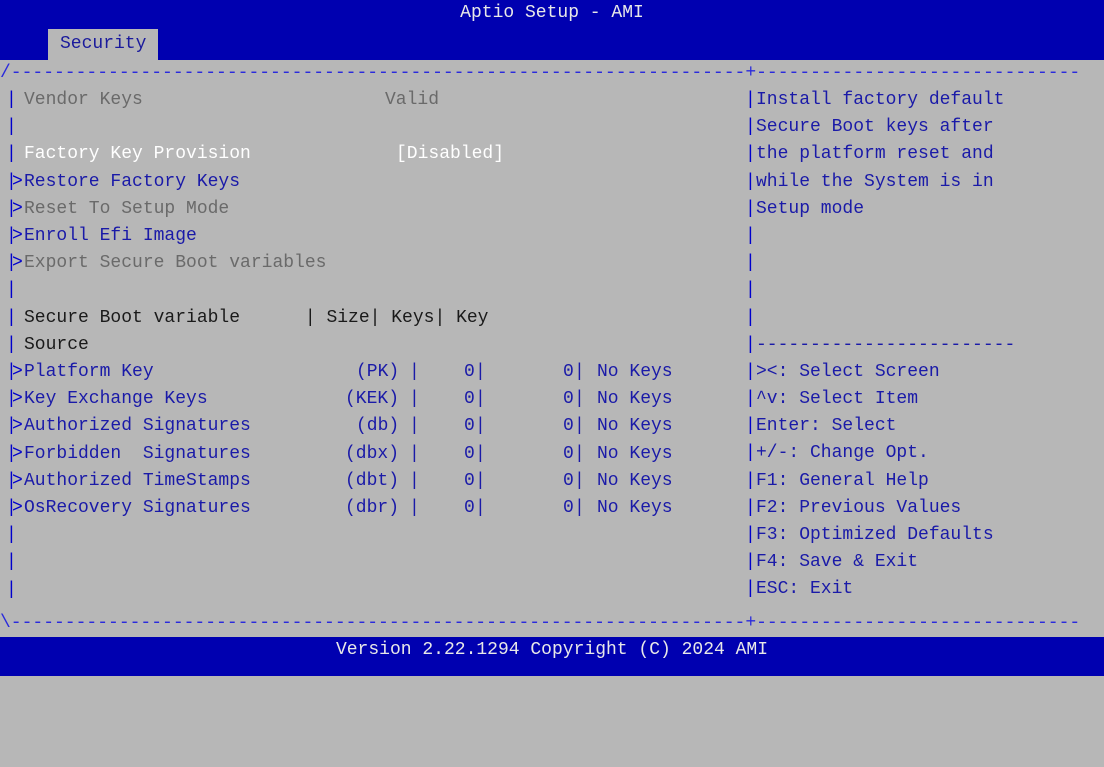 This screenshot has height=767, width=1104. Describe the element at coordinates (810, 208) in the screenshot. I see `help-description-line: Setup mode` at that location.